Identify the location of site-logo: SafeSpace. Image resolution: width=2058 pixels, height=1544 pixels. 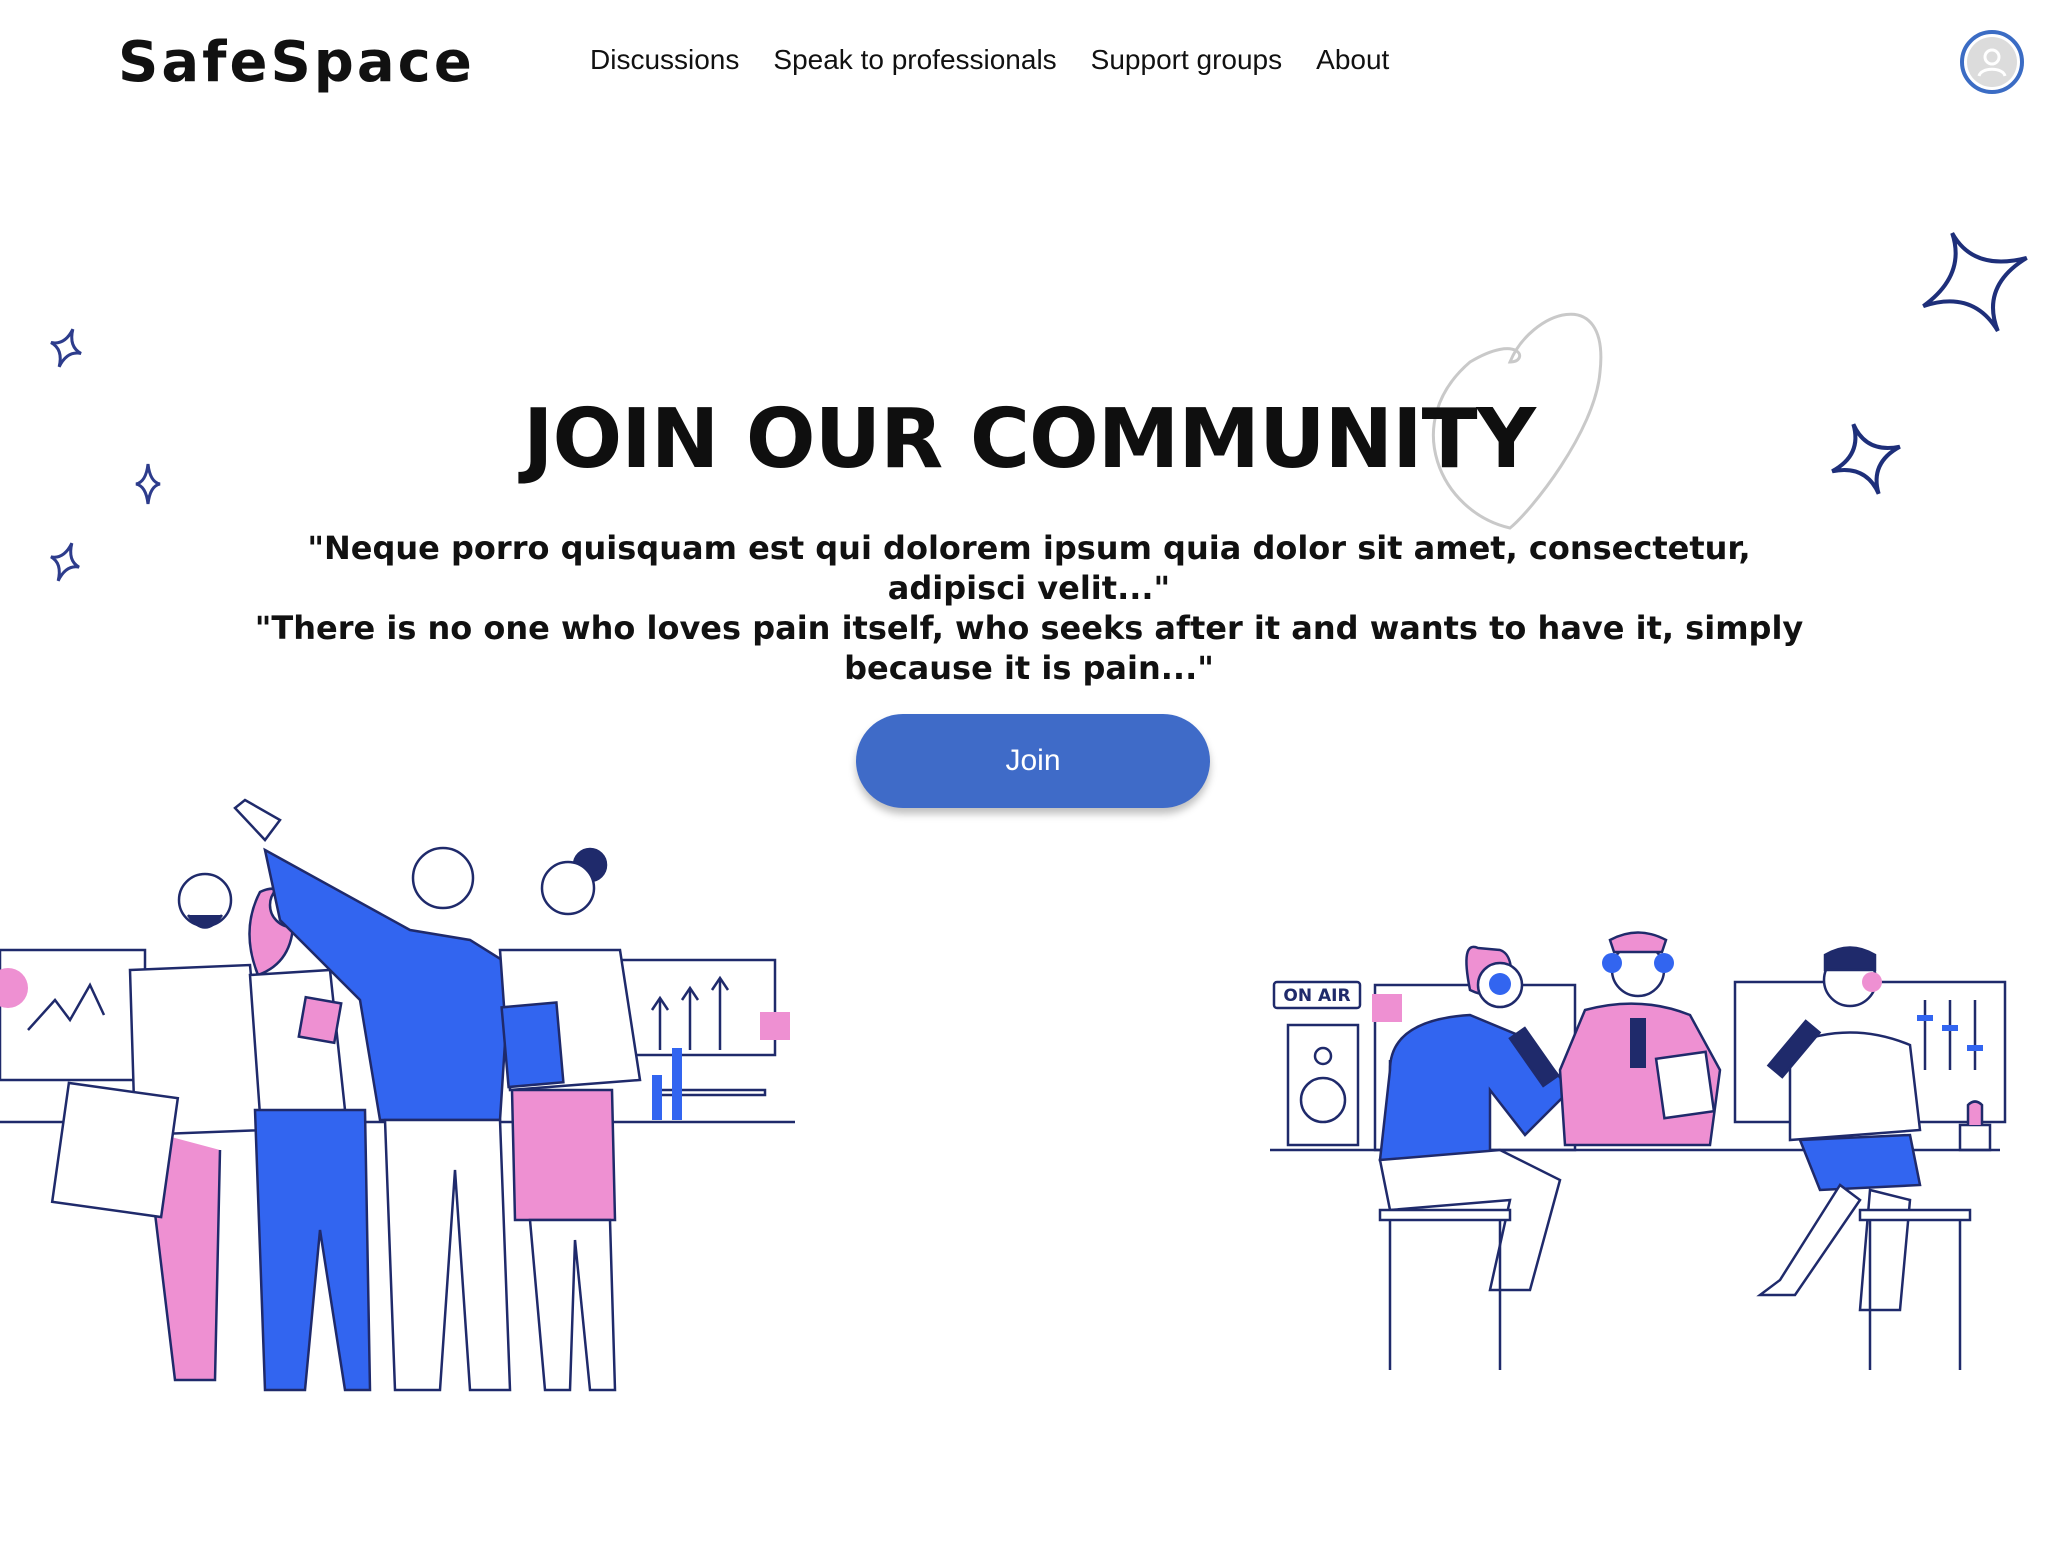
(296, 62).